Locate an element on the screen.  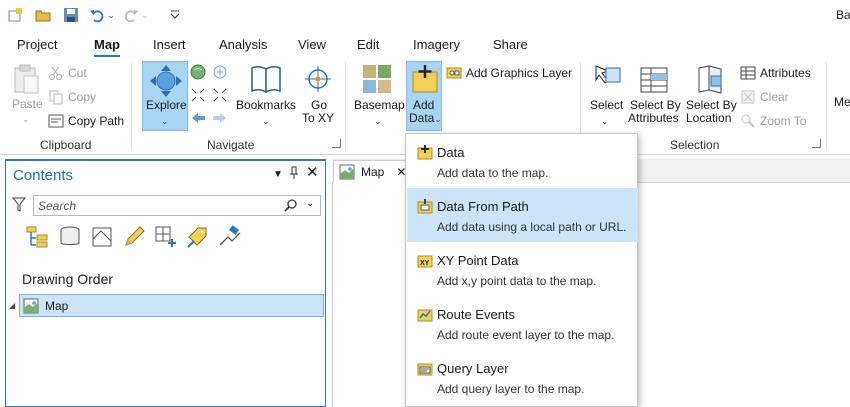
tab-project: Project is located at coordinates (37, 44).